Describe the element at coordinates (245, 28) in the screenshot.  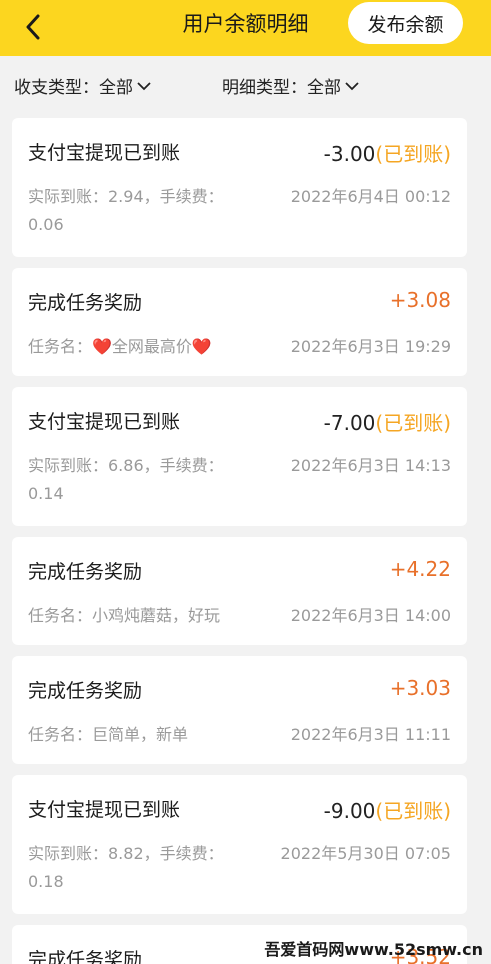
I see `app-header: 用户余额明细 发布余额` at that location.